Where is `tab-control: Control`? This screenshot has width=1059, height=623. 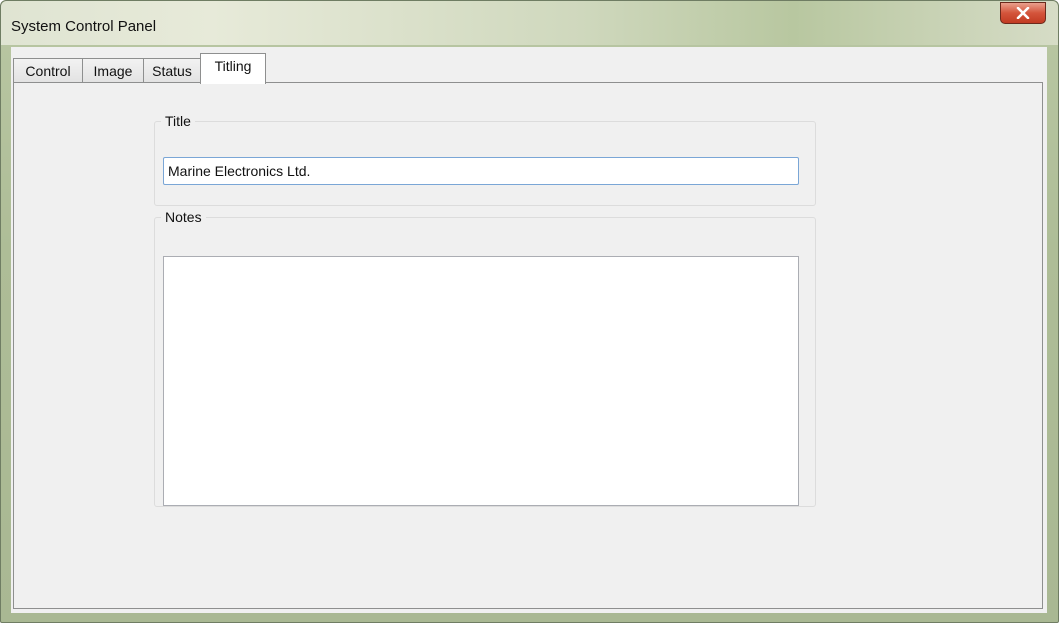 tab-control: Control is located at coordinates (48, 70).